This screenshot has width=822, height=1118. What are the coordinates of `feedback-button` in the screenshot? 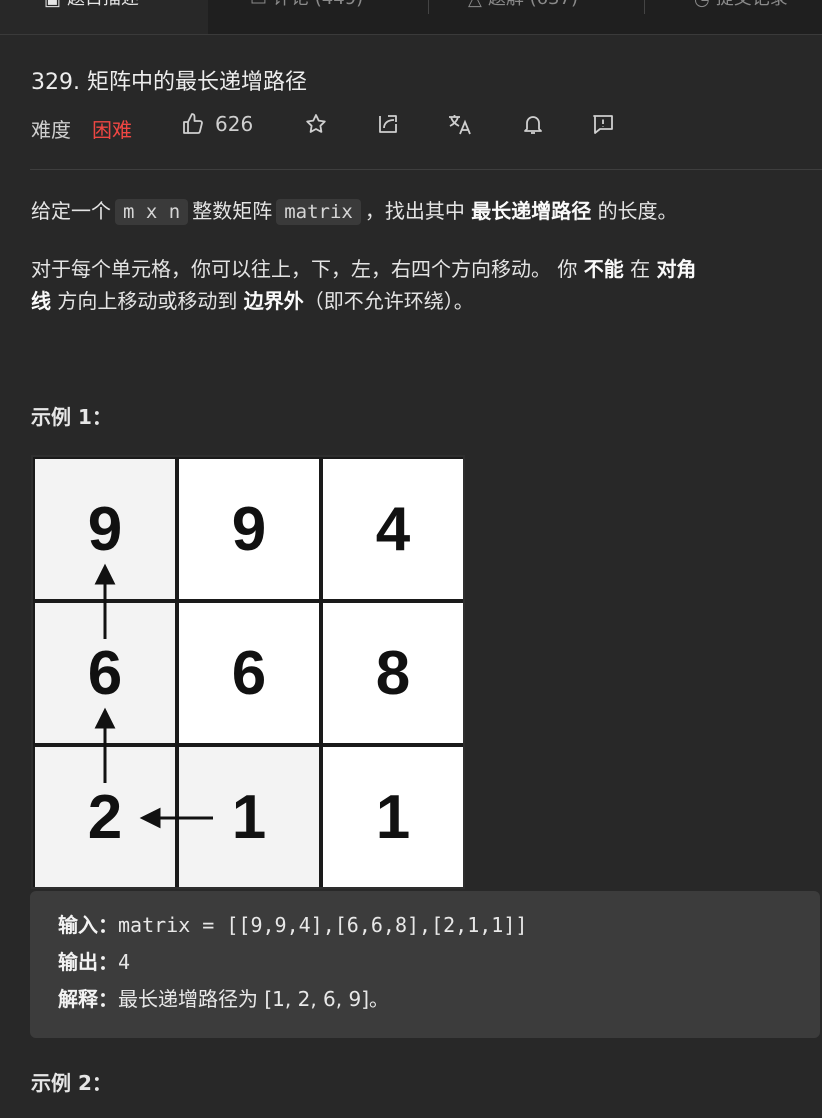 It's located at (603, 124).